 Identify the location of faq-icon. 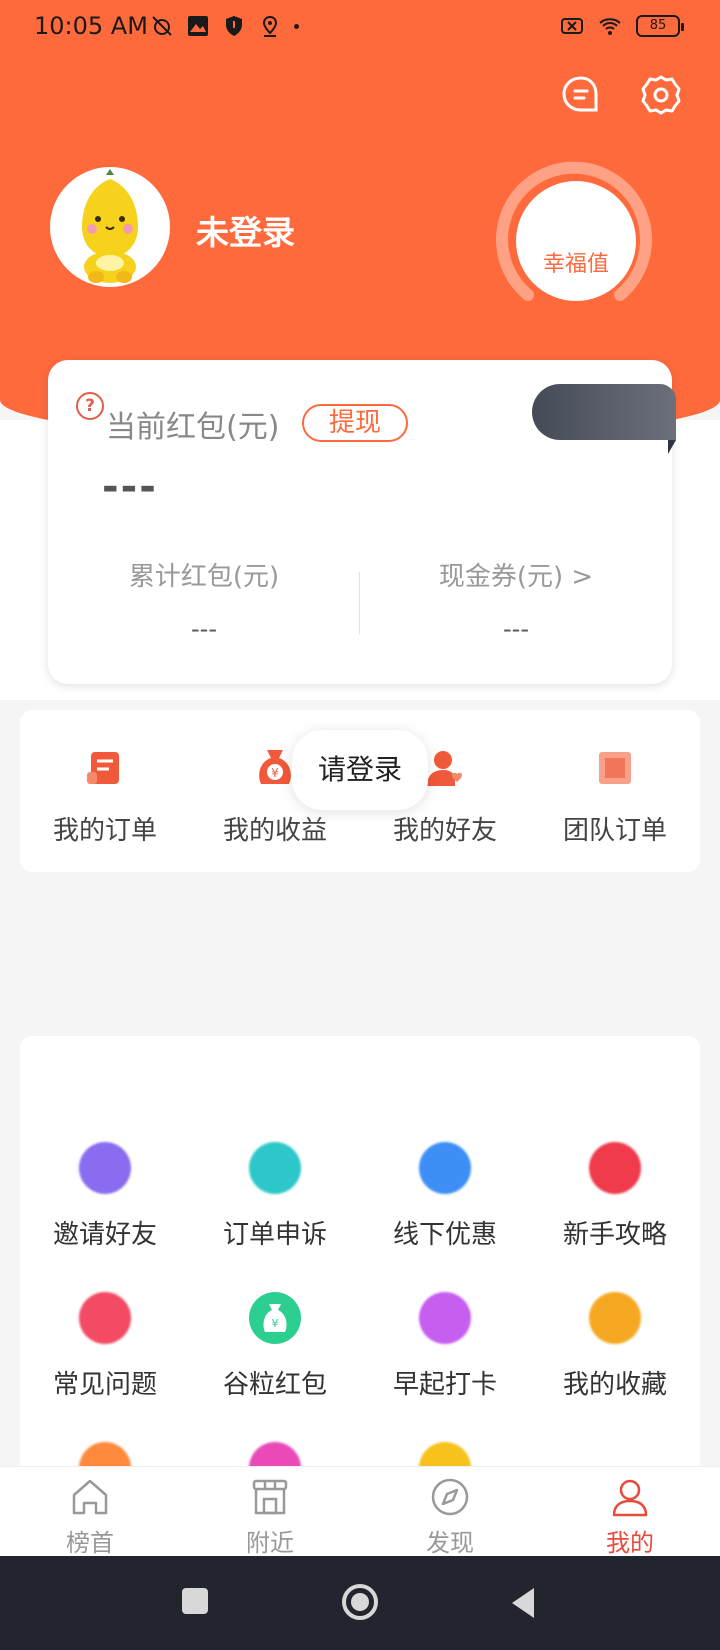
(105, 1318).